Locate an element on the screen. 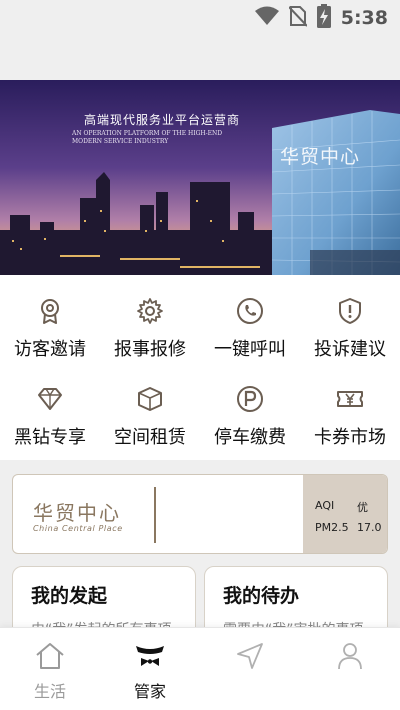 Image resolution: width=400 pixels, height=710 pixels. service-label: 黑钻专享 is located at coordinates (50, 437).